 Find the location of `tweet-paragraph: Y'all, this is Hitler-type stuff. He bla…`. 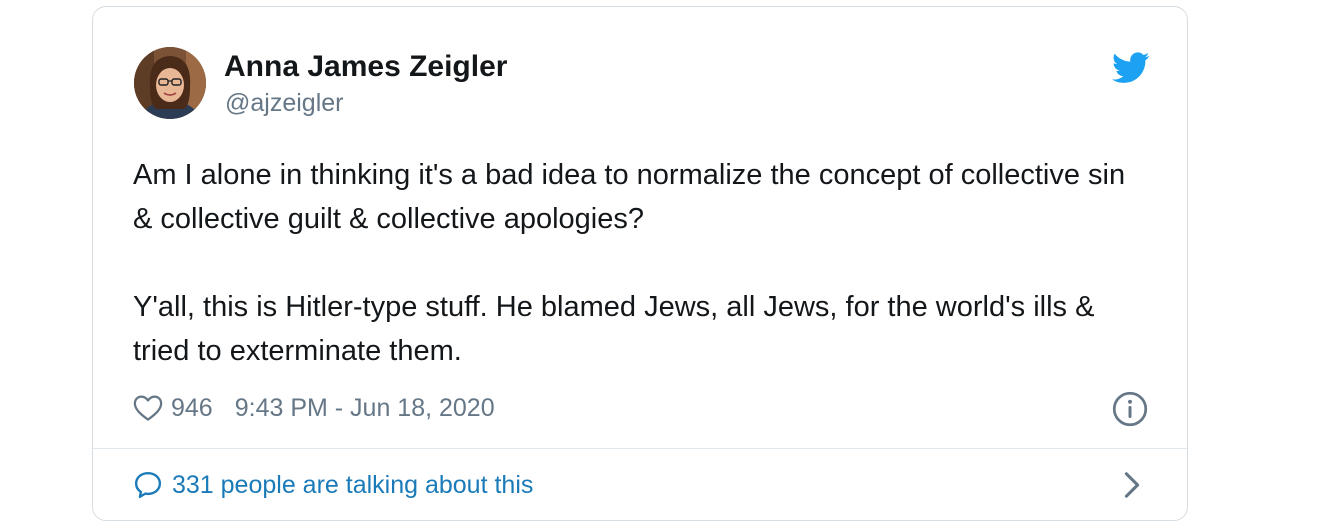

tweet-paragraph: Y'all, this is Hitler-type stuff. He bla… is located at coordinates (614, 329).